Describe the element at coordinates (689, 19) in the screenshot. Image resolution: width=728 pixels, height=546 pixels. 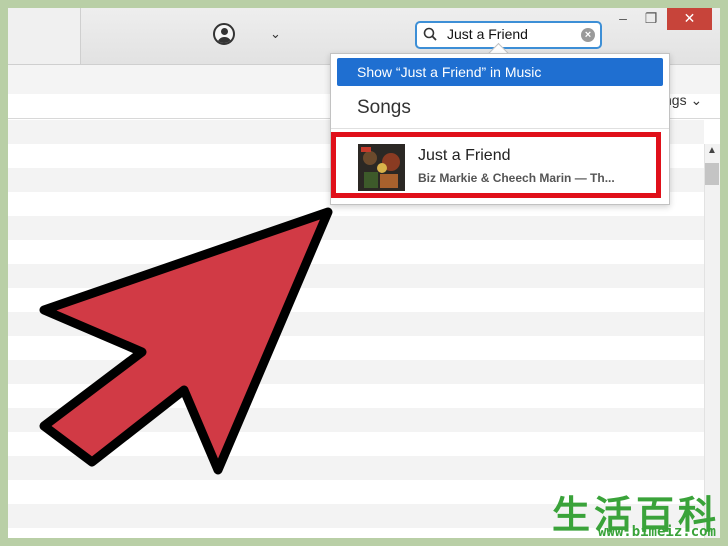
I see `close-button: ✕` at that location.